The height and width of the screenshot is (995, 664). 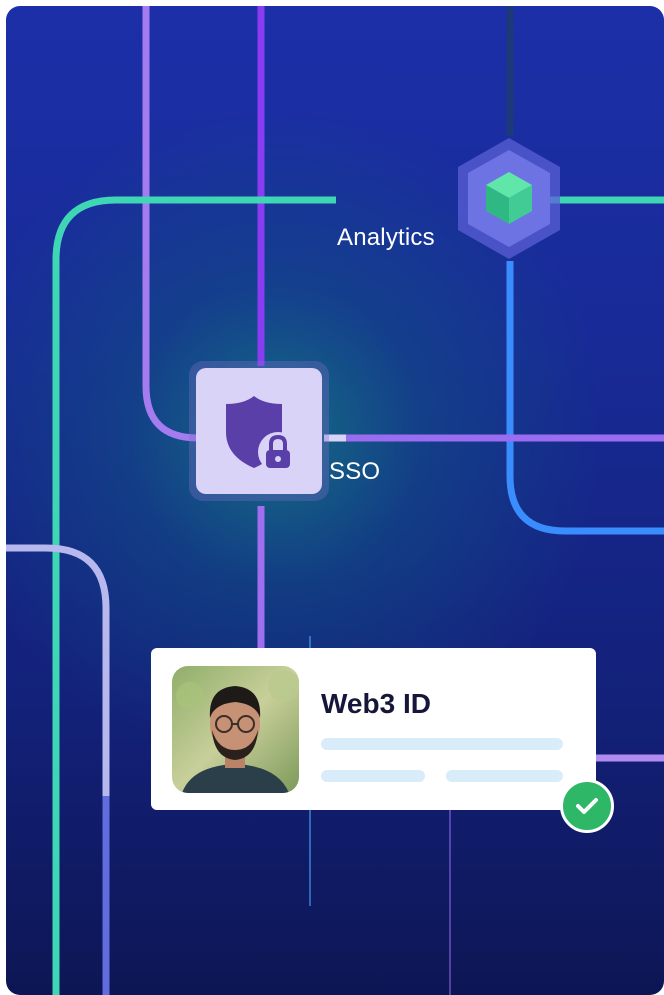 I want to click on shield-lock-icon, so click(x=262, y=434).